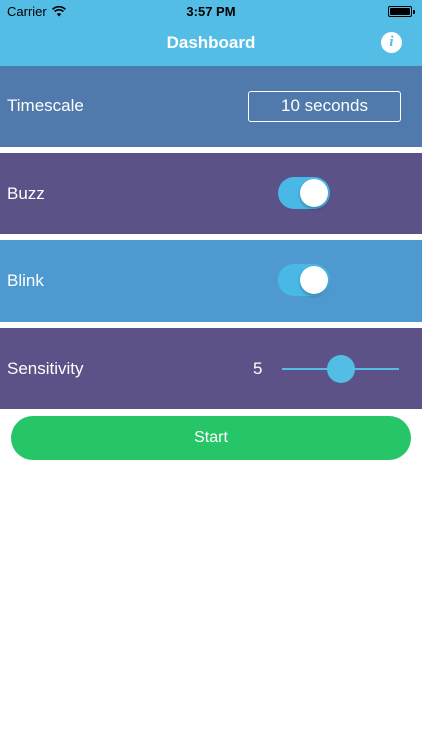  What do you see at coordinates (211, 42) in the screenshot?
I see `page-title: Dashboard` at bounding box center [211, 42].